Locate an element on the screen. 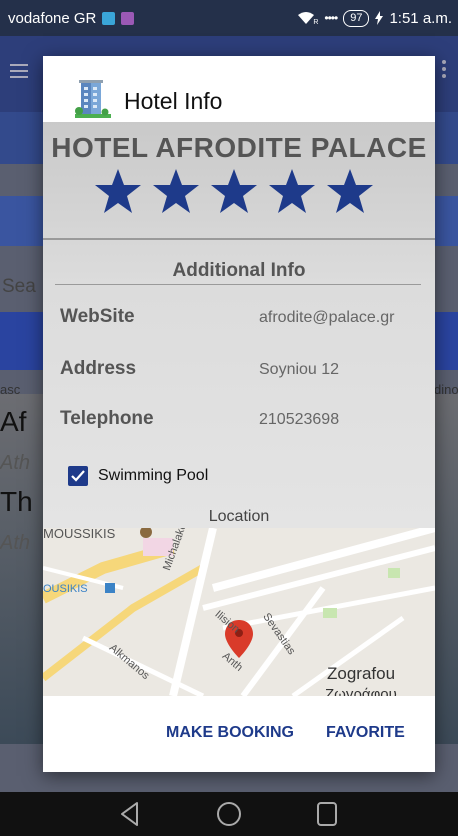 The image size is (458, 836). dialog-title: Hotel Info is located at coordinates (173, 101).